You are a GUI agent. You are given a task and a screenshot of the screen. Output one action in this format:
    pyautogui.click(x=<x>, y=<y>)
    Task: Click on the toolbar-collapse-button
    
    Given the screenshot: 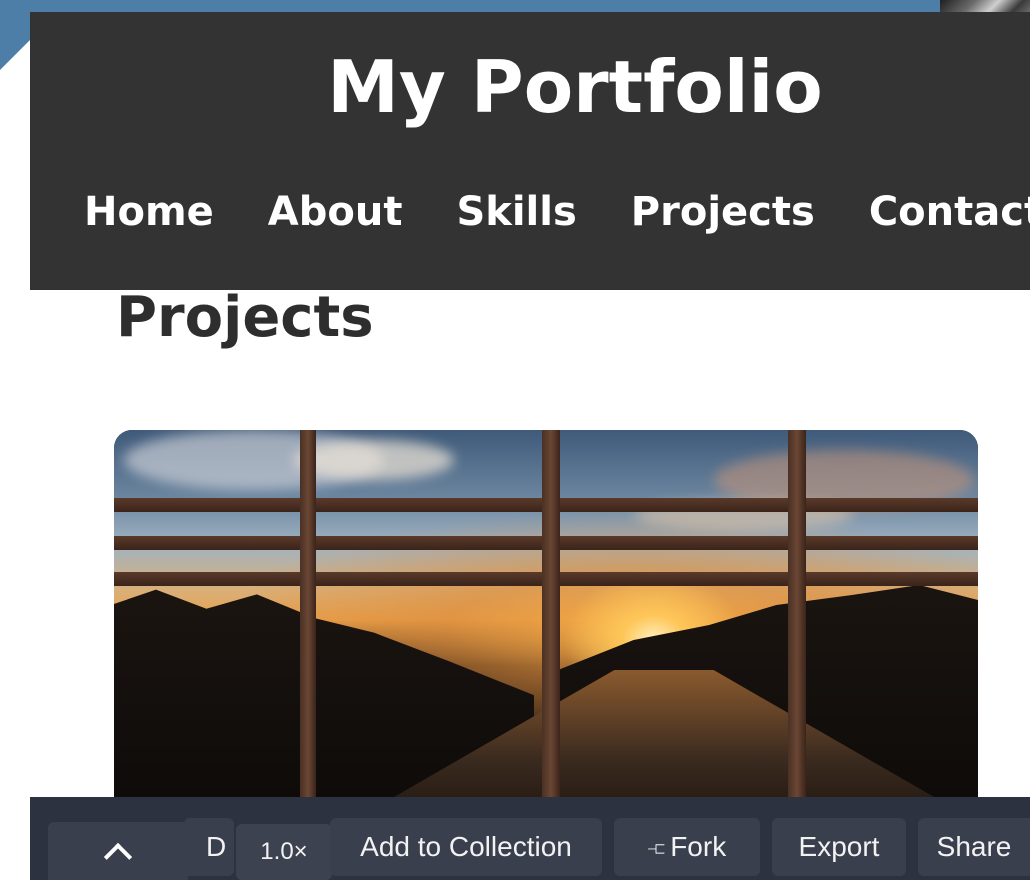 What is the action you would take?
    pyautogui.click(x=118, y=851)
    